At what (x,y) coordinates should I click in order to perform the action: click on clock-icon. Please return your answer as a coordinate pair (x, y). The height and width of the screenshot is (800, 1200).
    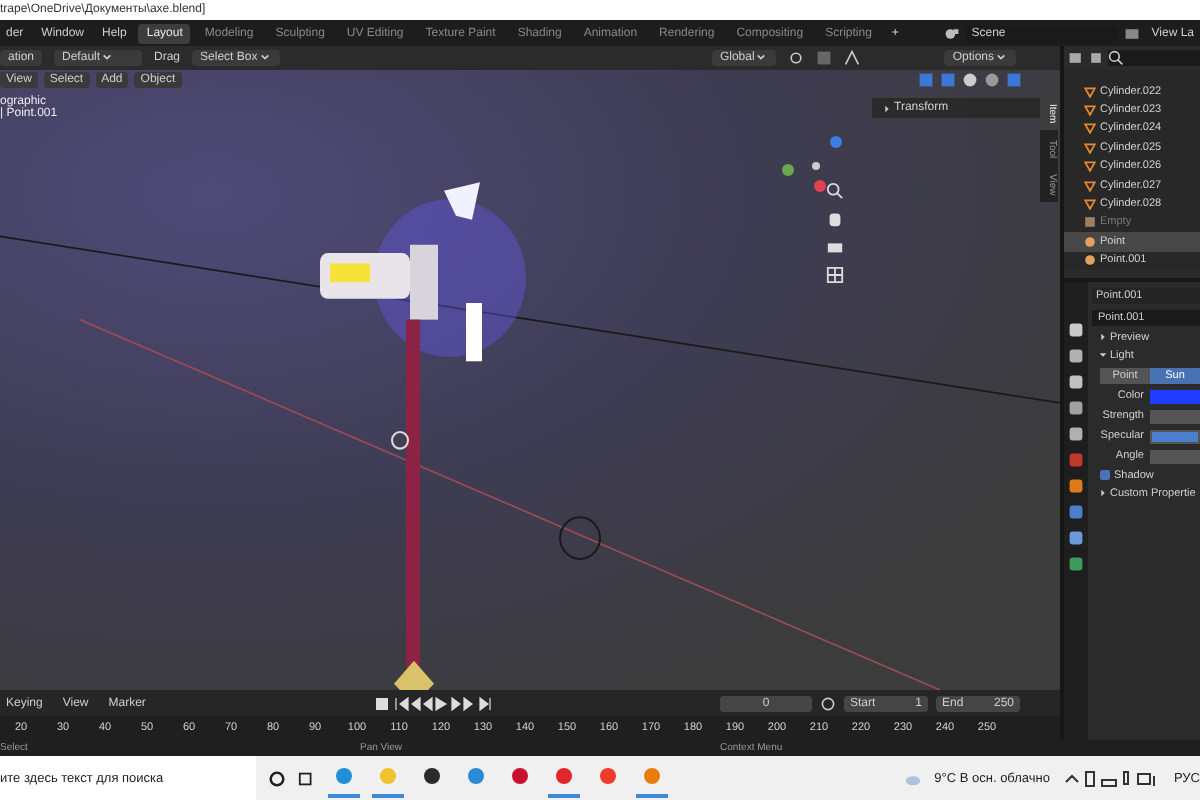
    Looking at the image, I should click on (828, 703).